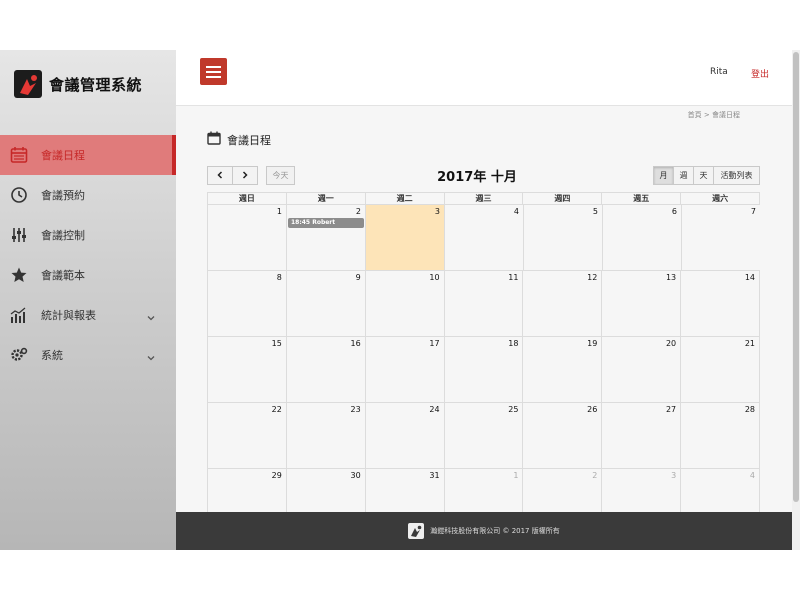 The image size is (800, 600). Describe the element at coordinates (434, 409) in the screenshot. I see `day-number: 24` at that location.